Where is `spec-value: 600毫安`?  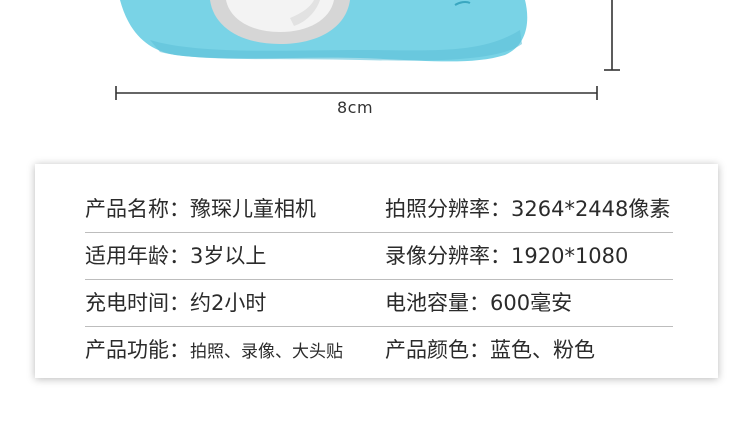
spec-value: 600毫安 is located at coordinates (531, 303).